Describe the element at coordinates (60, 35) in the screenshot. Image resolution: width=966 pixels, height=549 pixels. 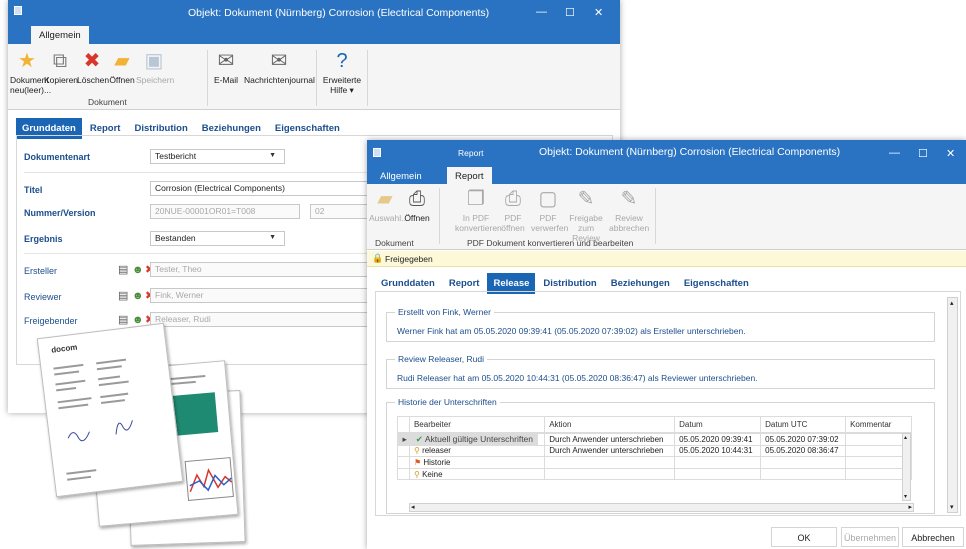
I see `ribbon-tab-allgemein: Allgemein` at that location.